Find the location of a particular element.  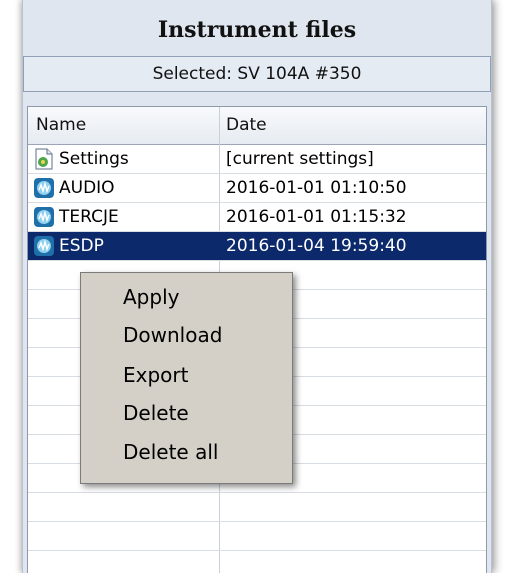

menu-item-download: Download is located at coordinates (172, 335).